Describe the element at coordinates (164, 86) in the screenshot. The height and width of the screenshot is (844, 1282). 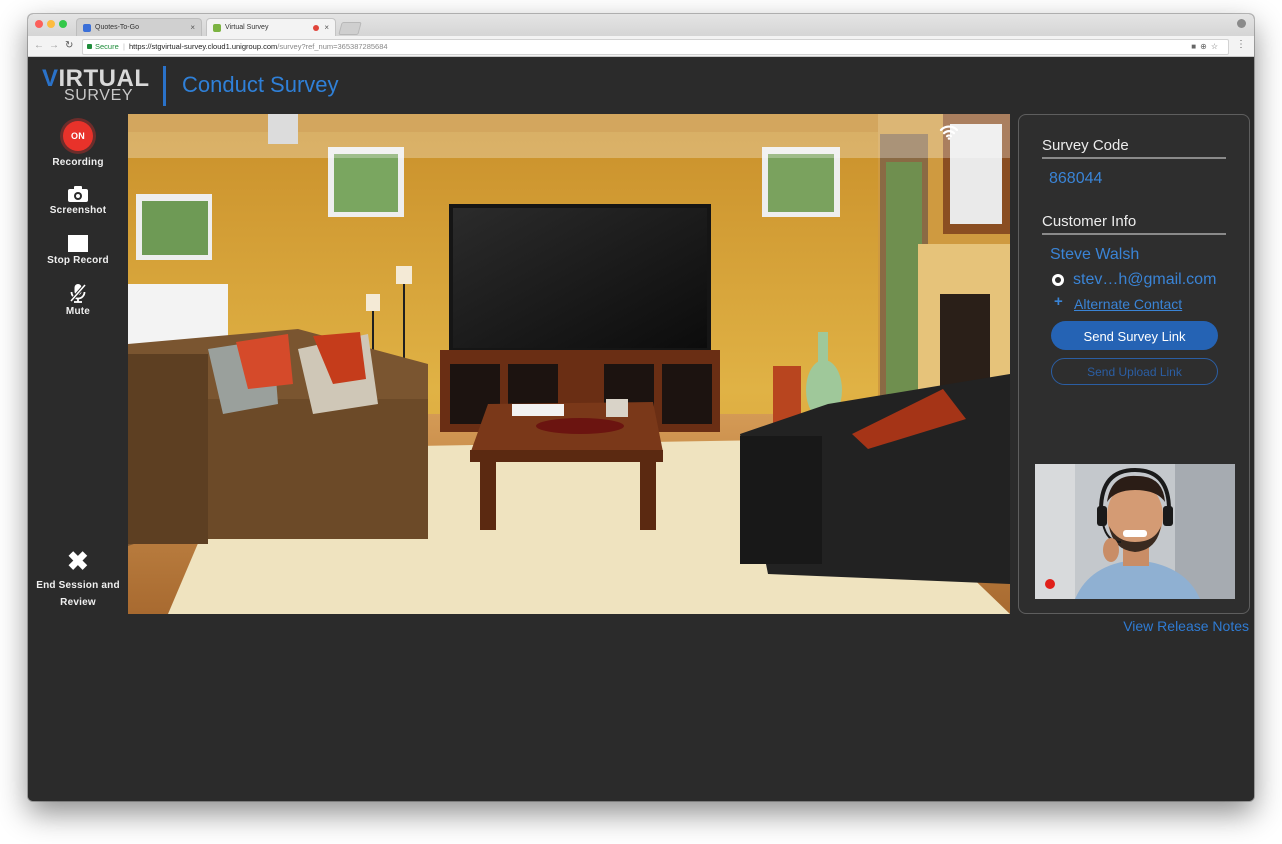
I see `header-divider` at that location.